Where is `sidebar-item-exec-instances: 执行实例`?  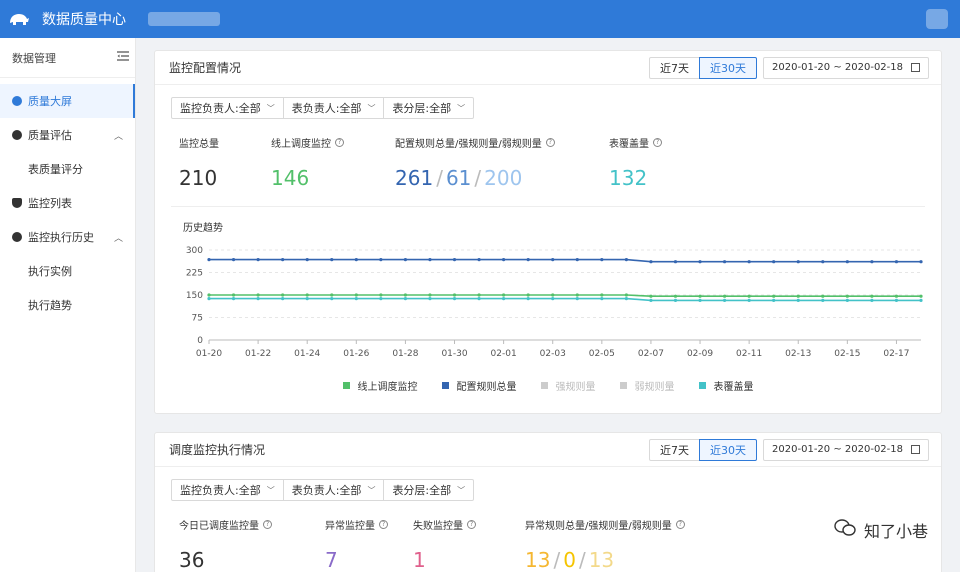
sidebar-item-exec-instances: 执行实例 is located at coordinates (67, 271).